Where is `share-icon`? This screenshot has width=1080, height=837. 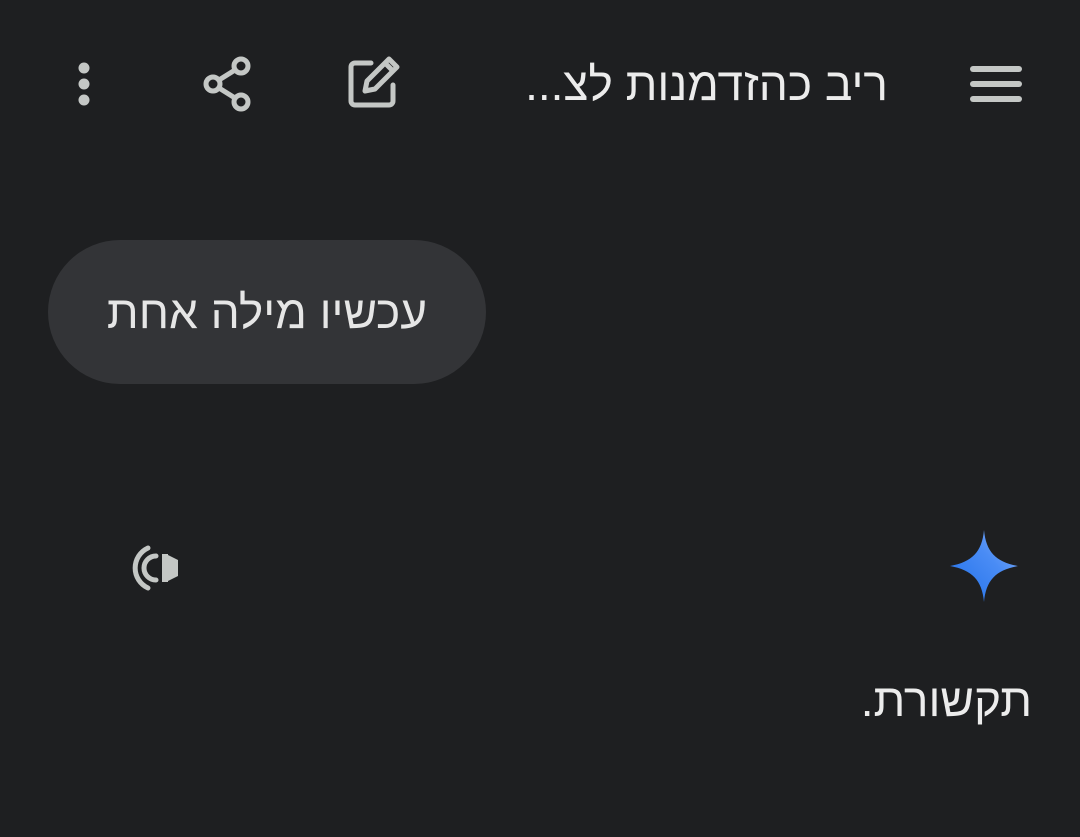
share-icon is located at coordinates (227, 84).